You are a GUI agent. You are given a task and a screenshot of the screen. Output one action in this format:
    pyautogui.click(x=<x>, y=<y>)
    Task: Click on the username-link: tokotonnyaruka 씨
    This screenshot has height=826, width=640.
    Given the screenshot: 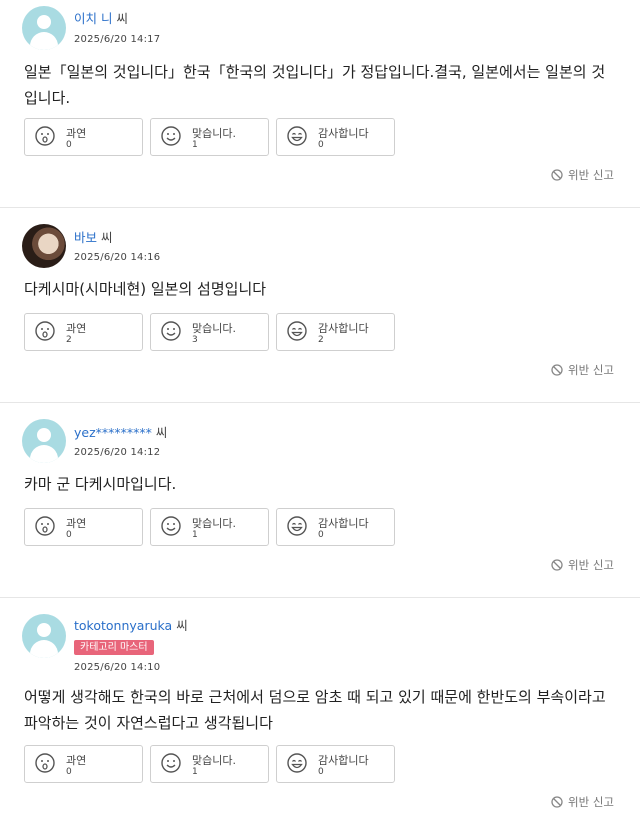 What is the action you would take?
    pyautogui.click(x=131, y=624)
    